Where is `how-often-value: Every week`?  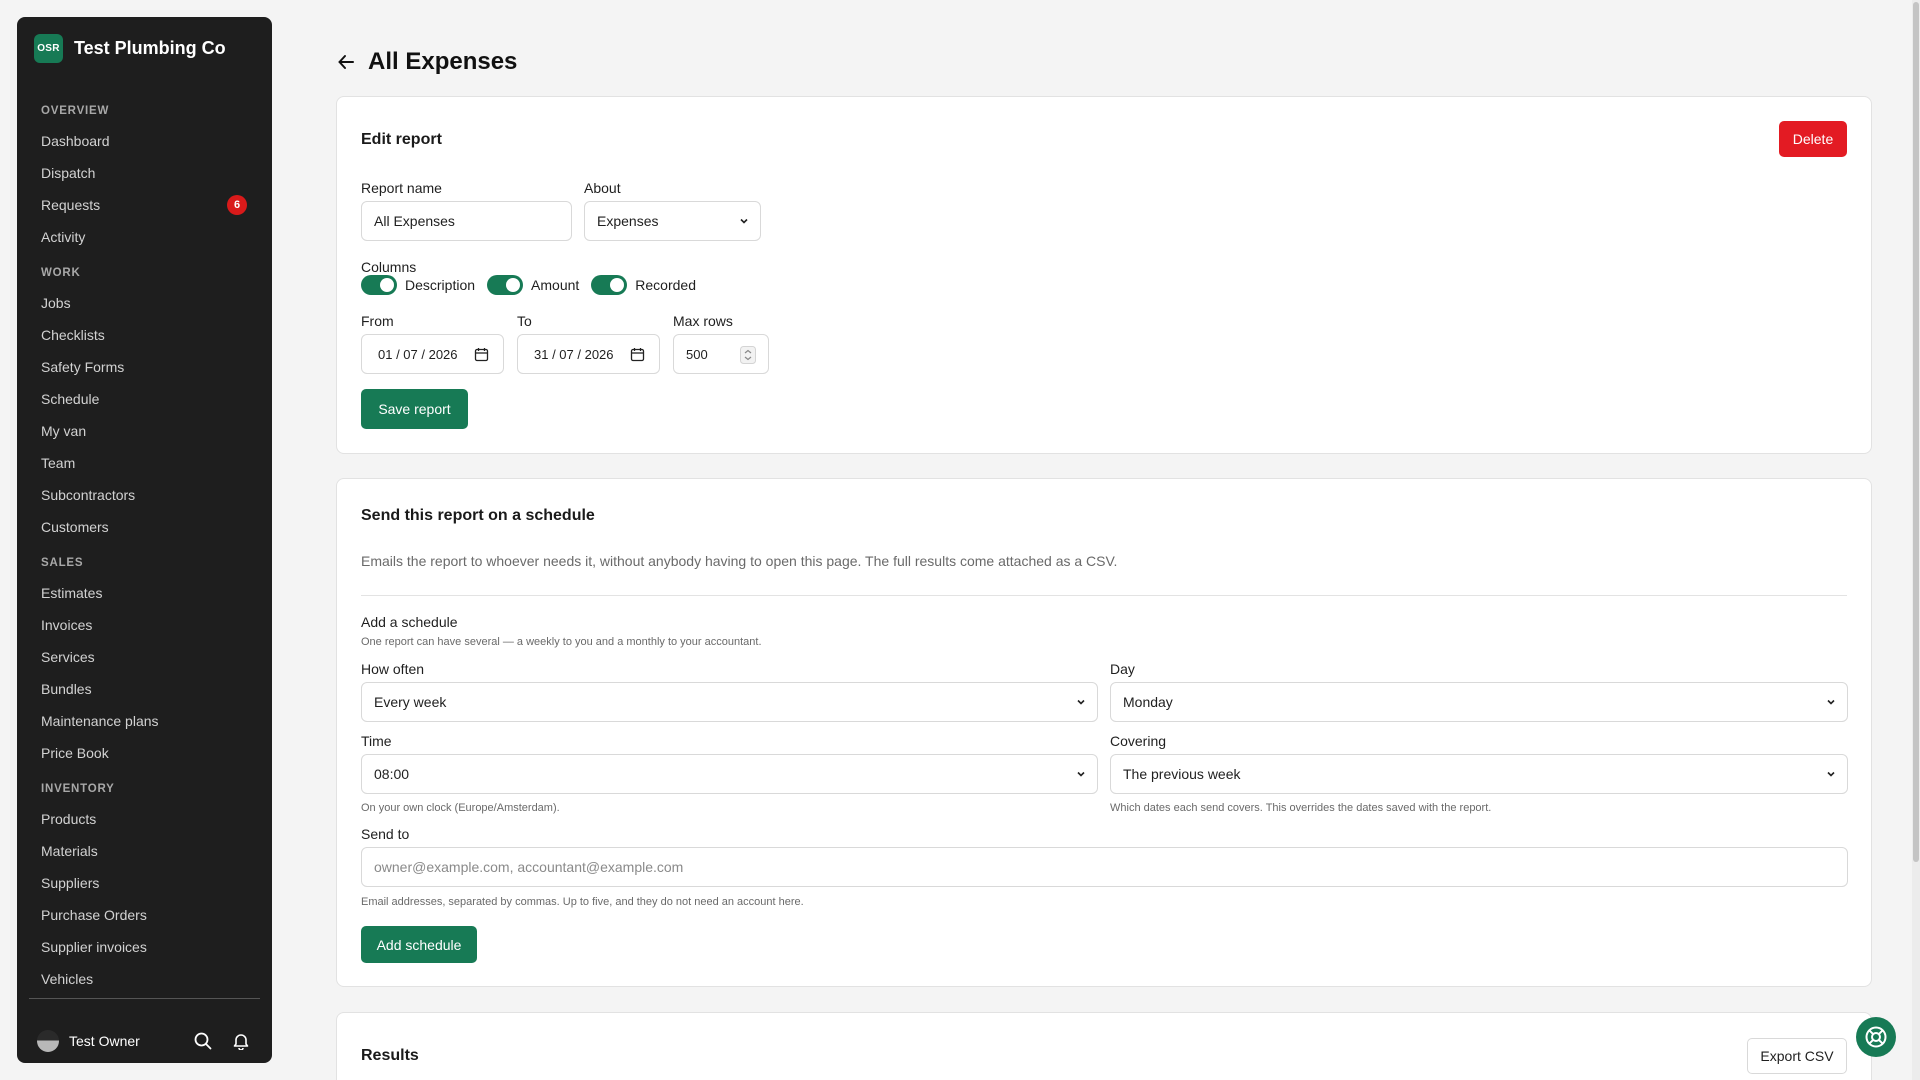 how-often-value: Every week is located at coordinates (410, 702).